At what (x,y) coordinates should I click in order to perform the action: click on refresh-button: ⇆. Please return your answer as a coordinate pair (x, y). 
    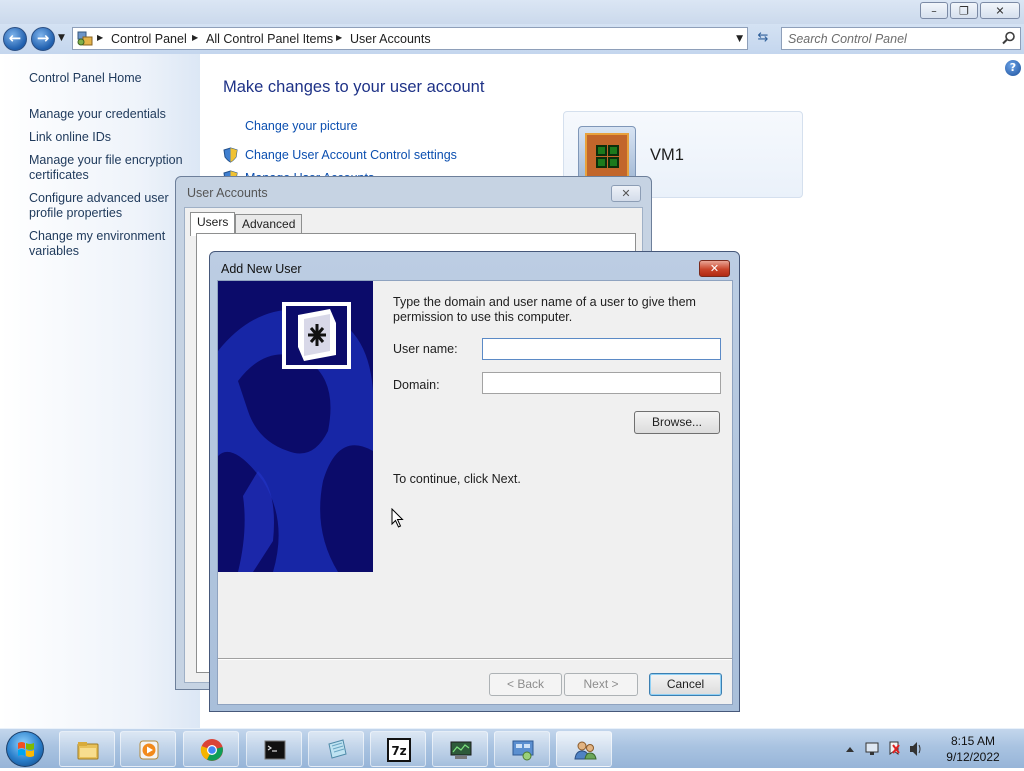
    Looking at the image, I should click on (763, 38).